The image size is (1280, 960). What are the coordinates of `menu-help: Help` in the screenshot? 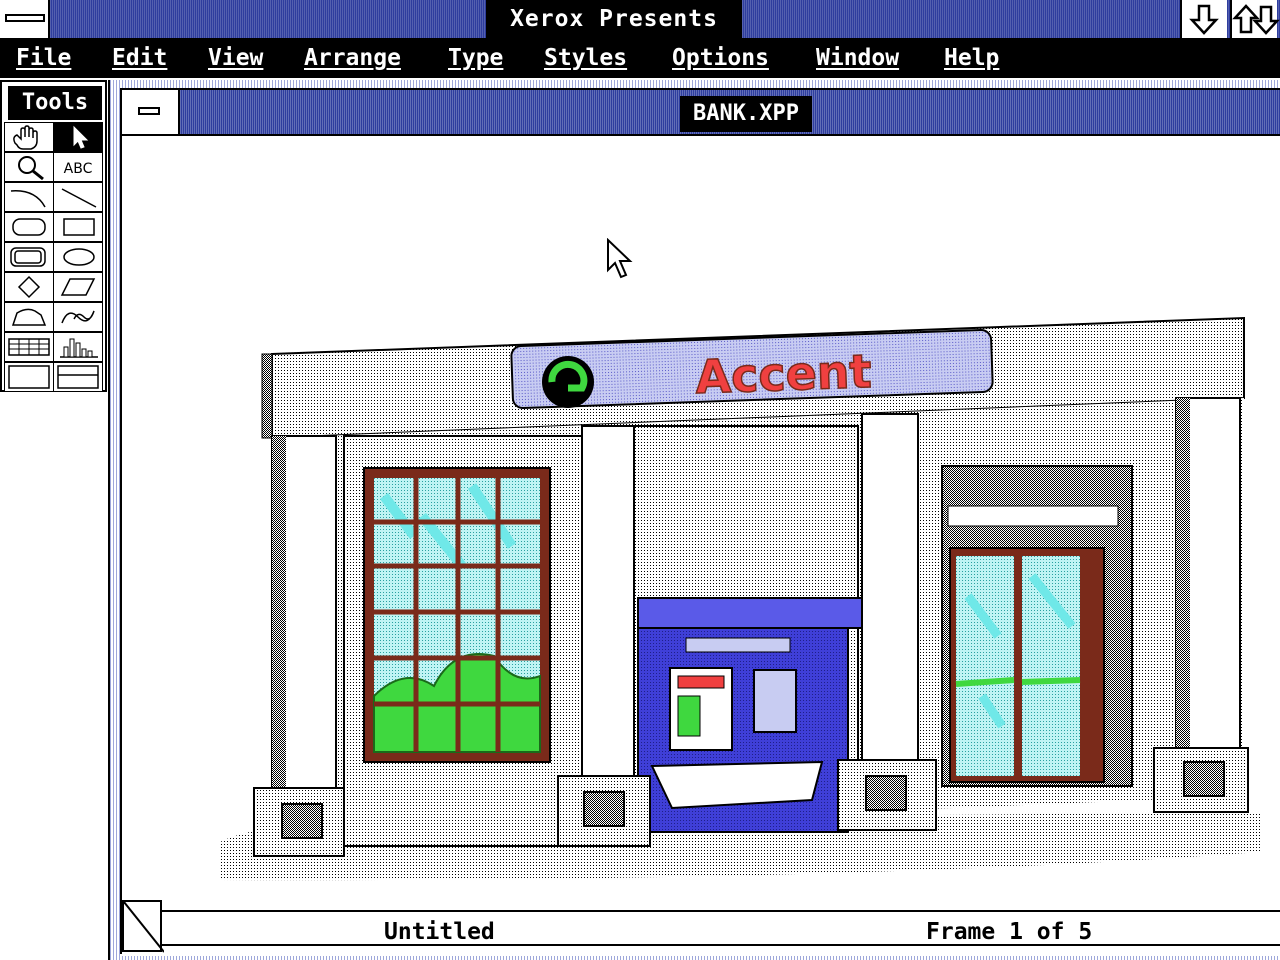 It's located at (971, 59).